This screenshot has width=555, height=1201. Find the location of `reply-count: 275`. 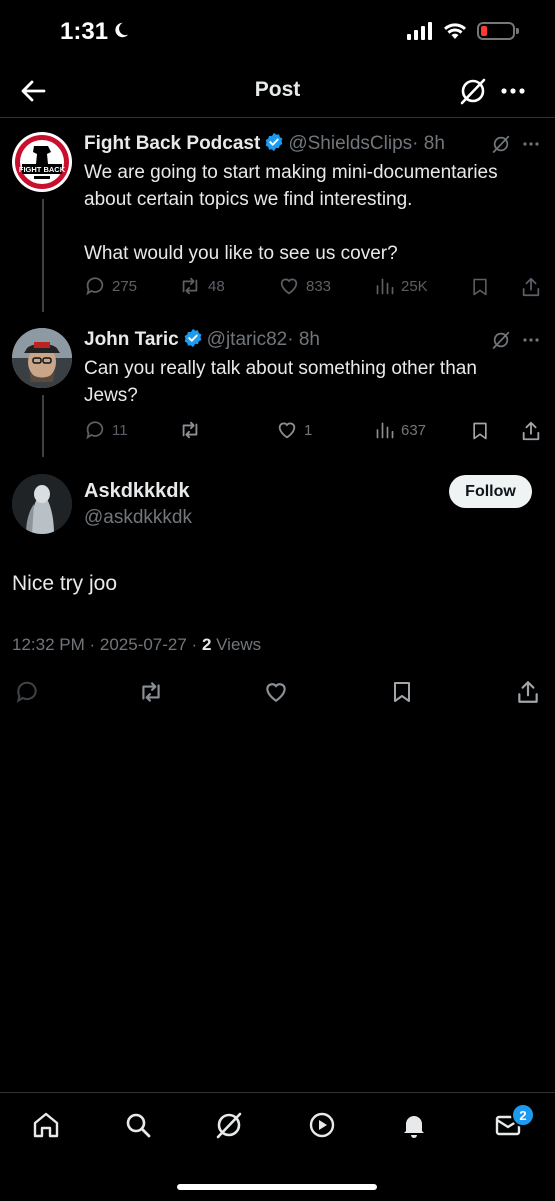

reply-count: 275 is located at coordinates (125, 286).